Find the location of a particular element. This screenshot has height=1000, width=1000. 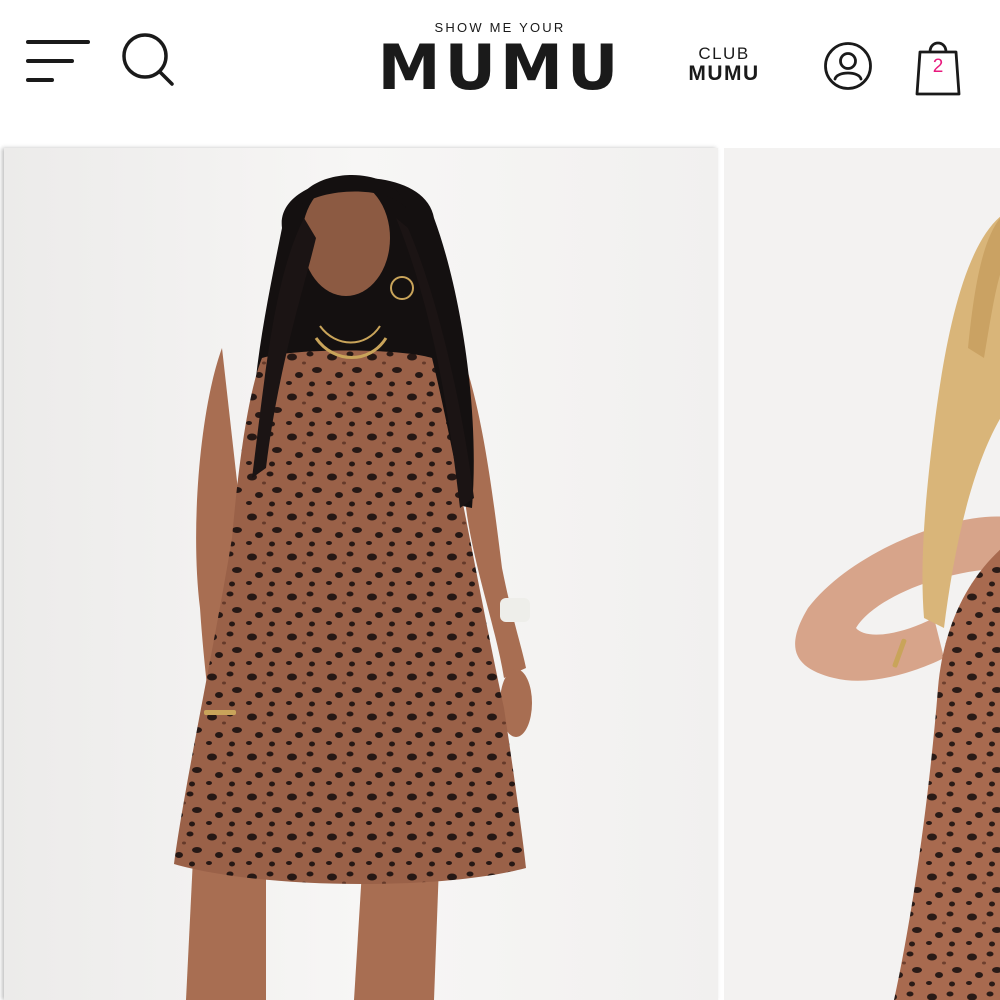

site-header: SHOW ME YOUR MUMU CLUB MUMU 2 is located at coordinates (500, 67).